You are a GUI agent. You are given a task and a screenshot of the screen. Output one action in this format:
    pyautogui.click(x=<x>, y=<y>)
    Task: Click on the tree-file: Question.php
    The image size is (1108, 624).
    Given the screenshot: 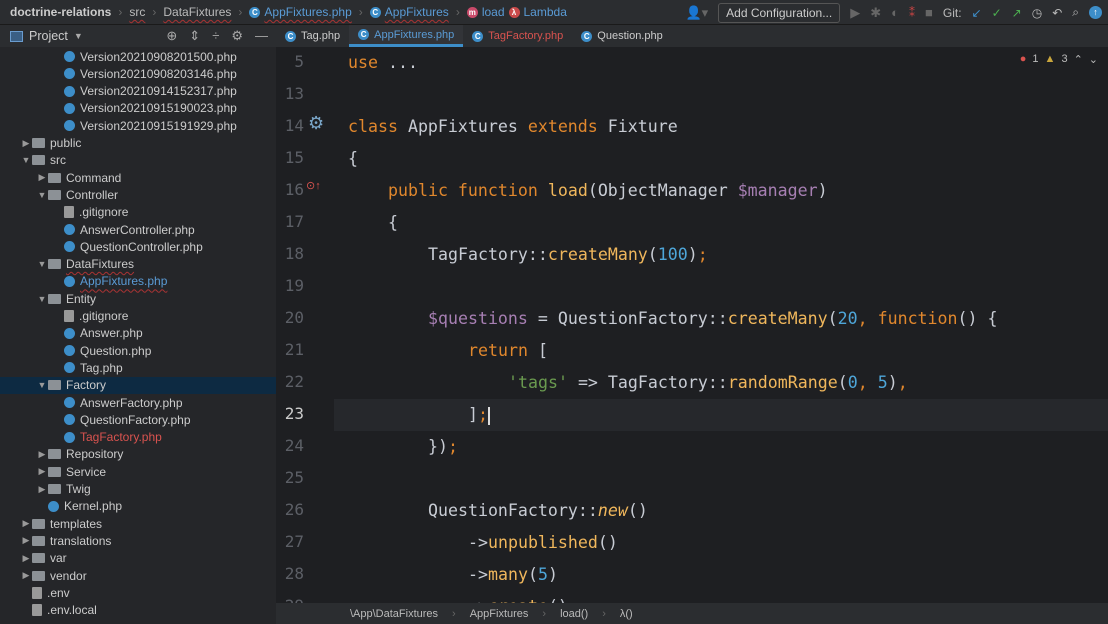 What is the action you would take?
    pyautogui.click(x=138, y=350)
    